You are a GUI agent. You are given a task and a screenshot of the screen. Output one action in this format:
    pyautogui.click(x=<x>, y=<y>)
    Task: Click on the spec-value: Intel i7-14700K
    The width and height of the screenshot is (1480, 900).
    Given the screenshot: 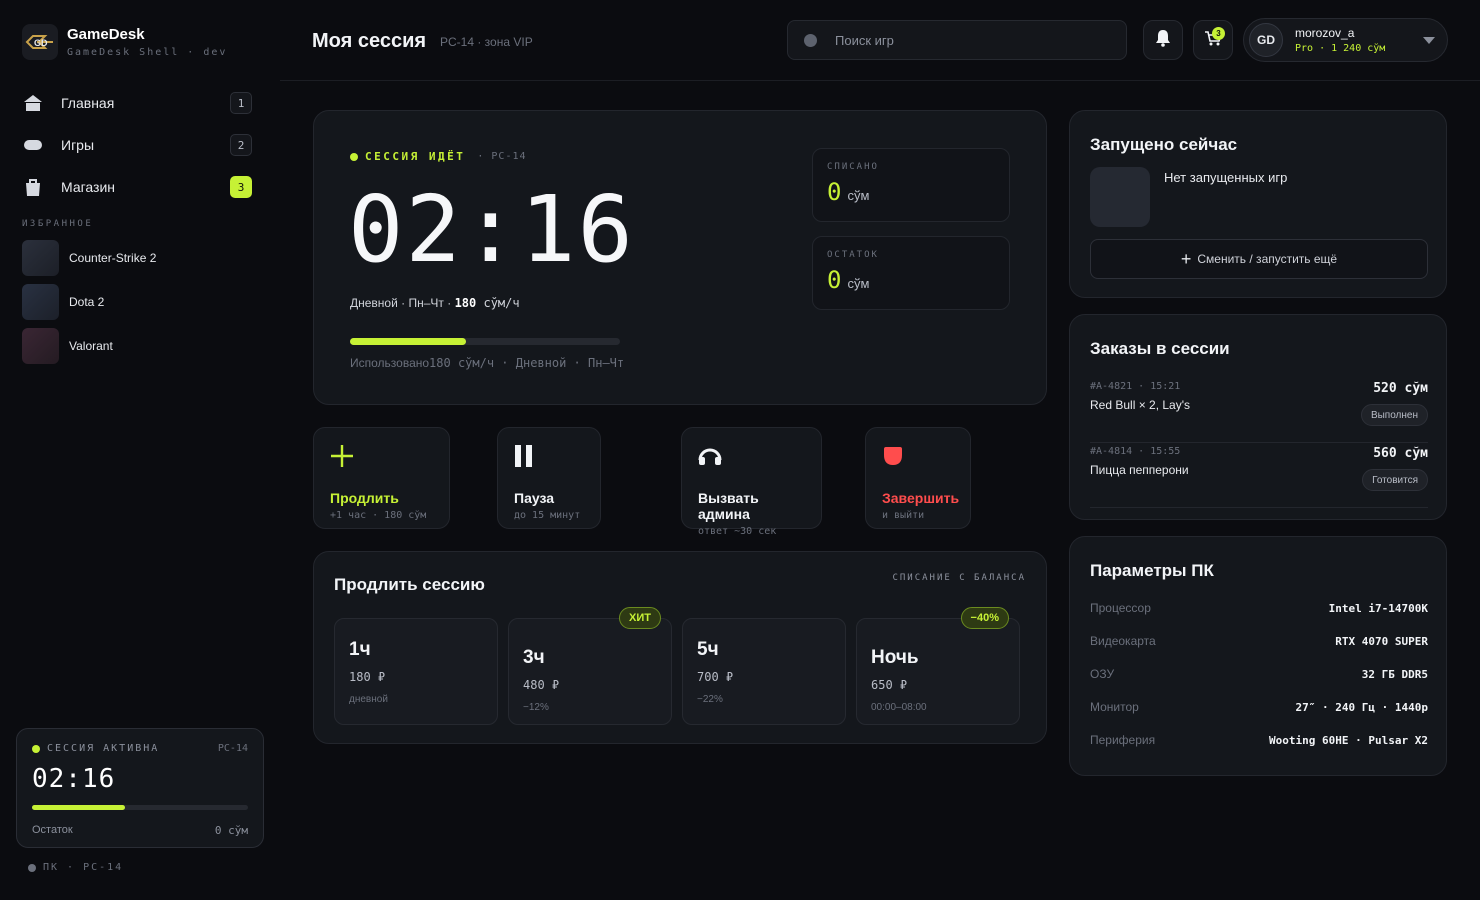 What is the action you would take?
    pyautogui.click(x=1378, y=608)
    